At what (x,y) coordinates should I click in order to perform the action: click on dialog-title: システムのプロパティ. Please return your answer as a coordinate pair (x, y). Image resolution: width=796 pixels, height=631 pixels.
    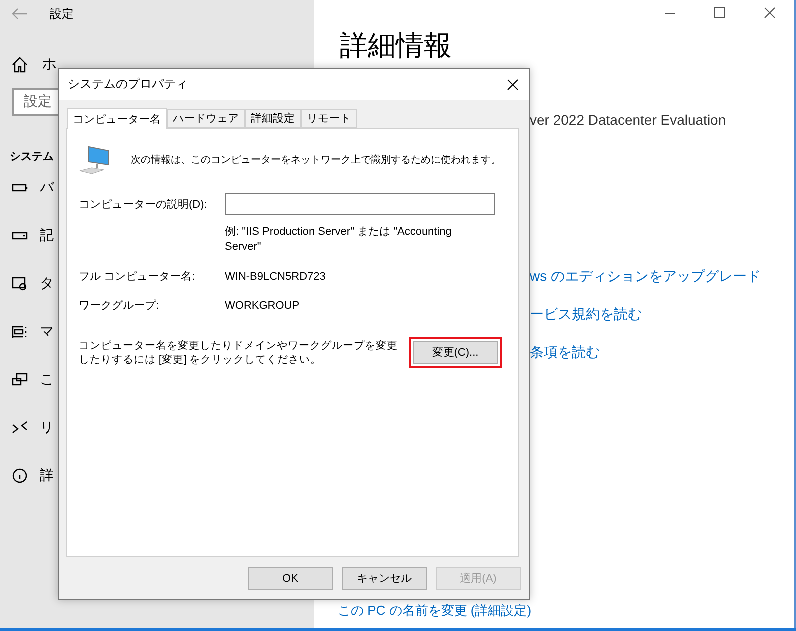
    Looking at the image, I should click on (128, 84).